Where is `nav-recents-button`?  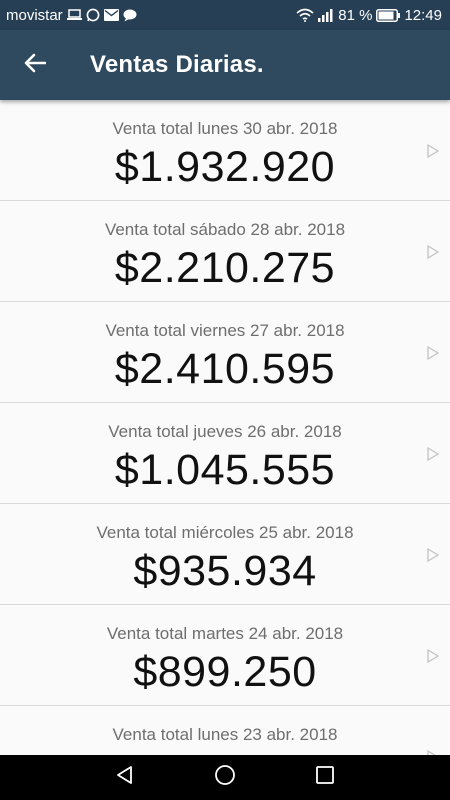
nav-recents-button is located at coordinates (325, 778).